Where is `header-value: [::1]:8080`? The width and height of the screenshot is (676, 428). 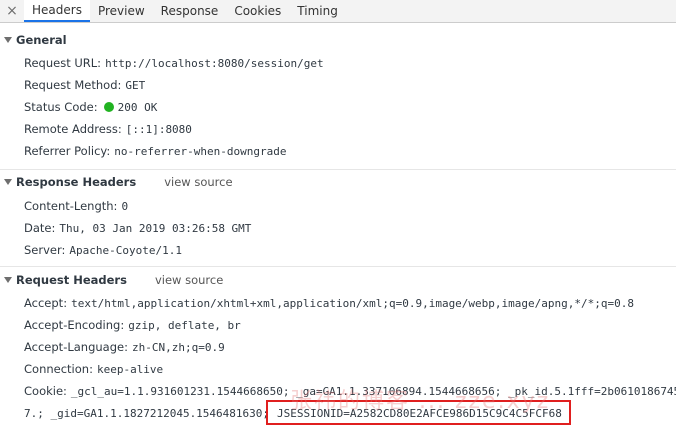
header-value: [::1]:8080 is located at coordinates (158, 129).